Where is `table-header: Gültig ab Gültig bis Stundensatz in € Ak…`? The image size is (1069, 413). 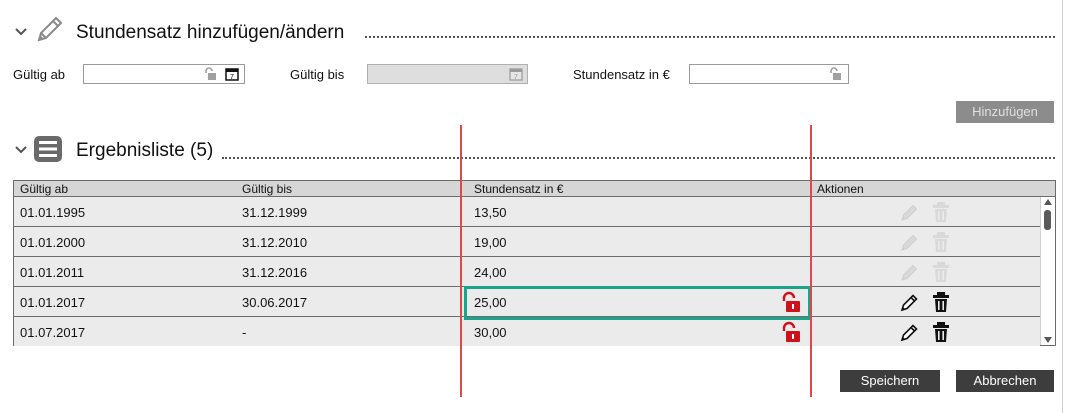
table-header: Gültig ab Gültig bis Stundensatz in € Ak… is located at coordinates (534, 189).